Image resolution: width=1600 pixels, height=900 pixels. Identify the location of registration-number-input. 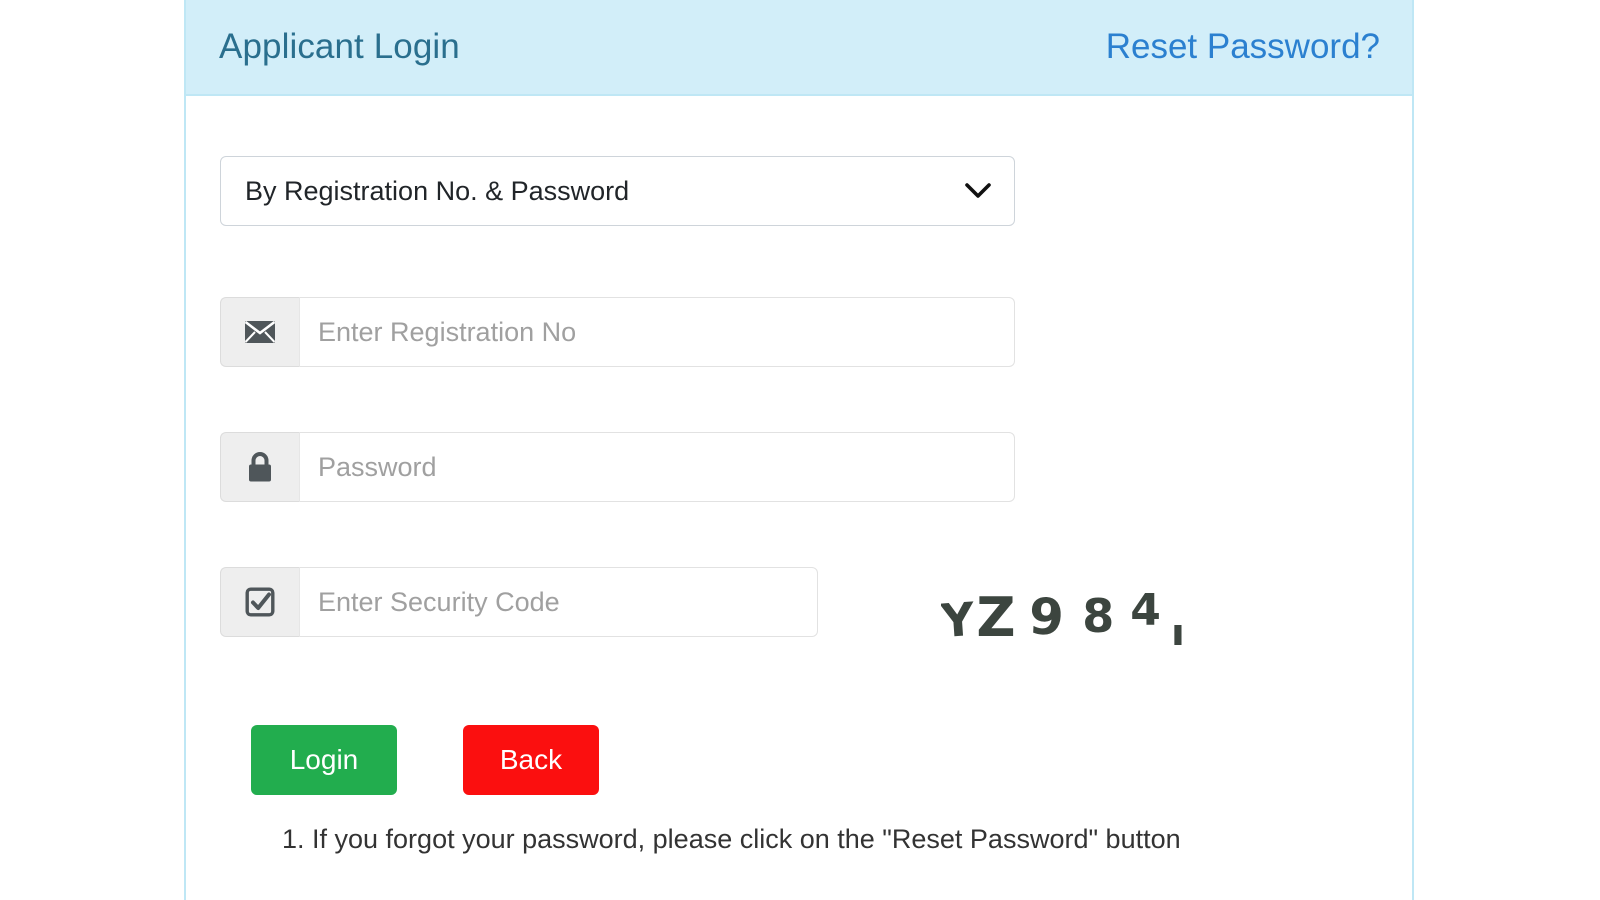
(657, 332).